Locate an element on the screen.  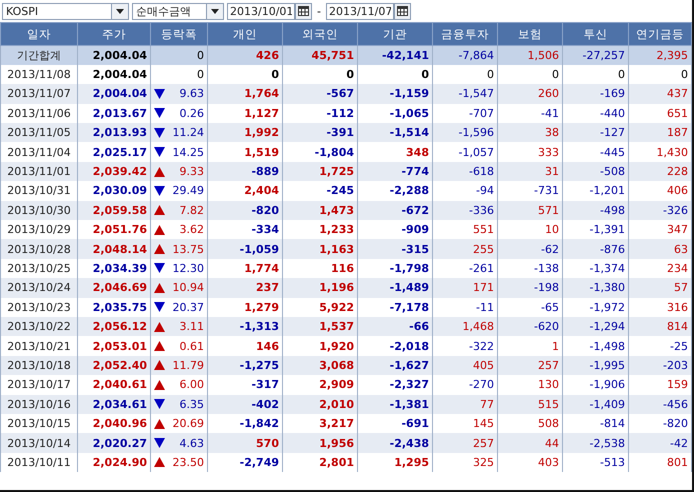
change-value: 4.63 is located at coordinates (192, 443).